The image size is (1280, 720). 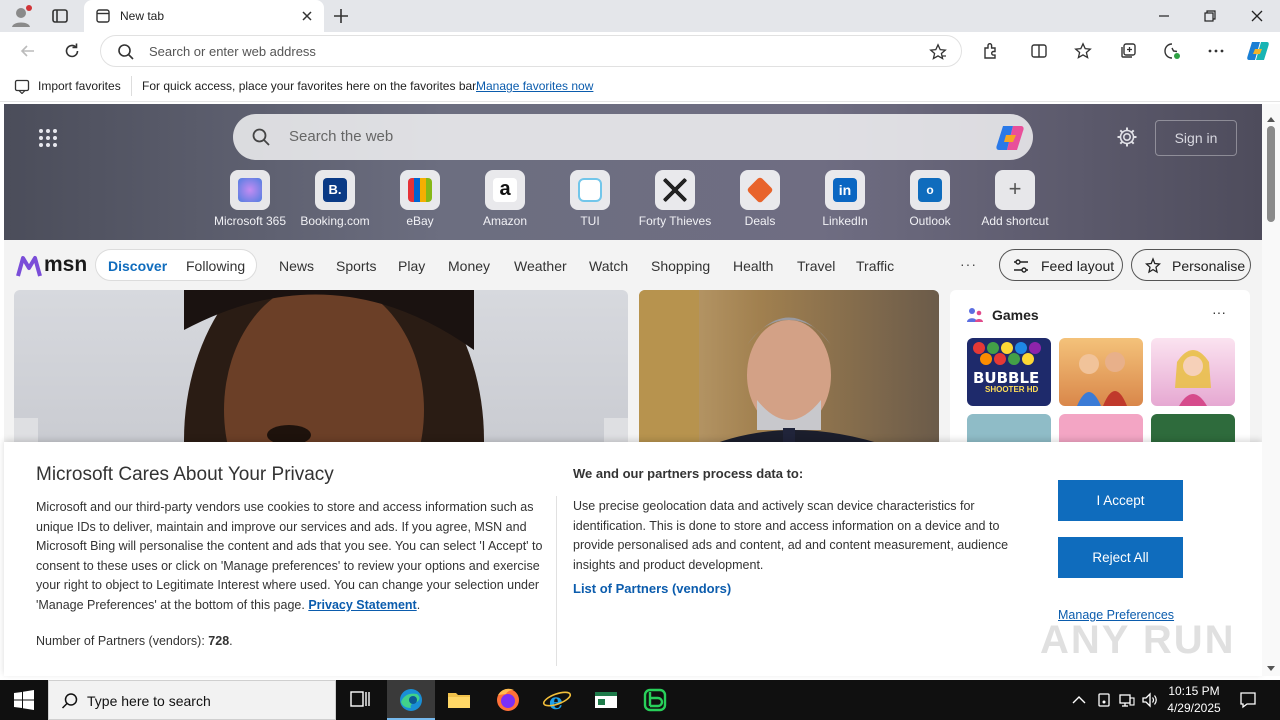 What do you see at coordinates (606, 700) in the screenshot?
I see `app-window-icon` at bounding box center [606, 700].